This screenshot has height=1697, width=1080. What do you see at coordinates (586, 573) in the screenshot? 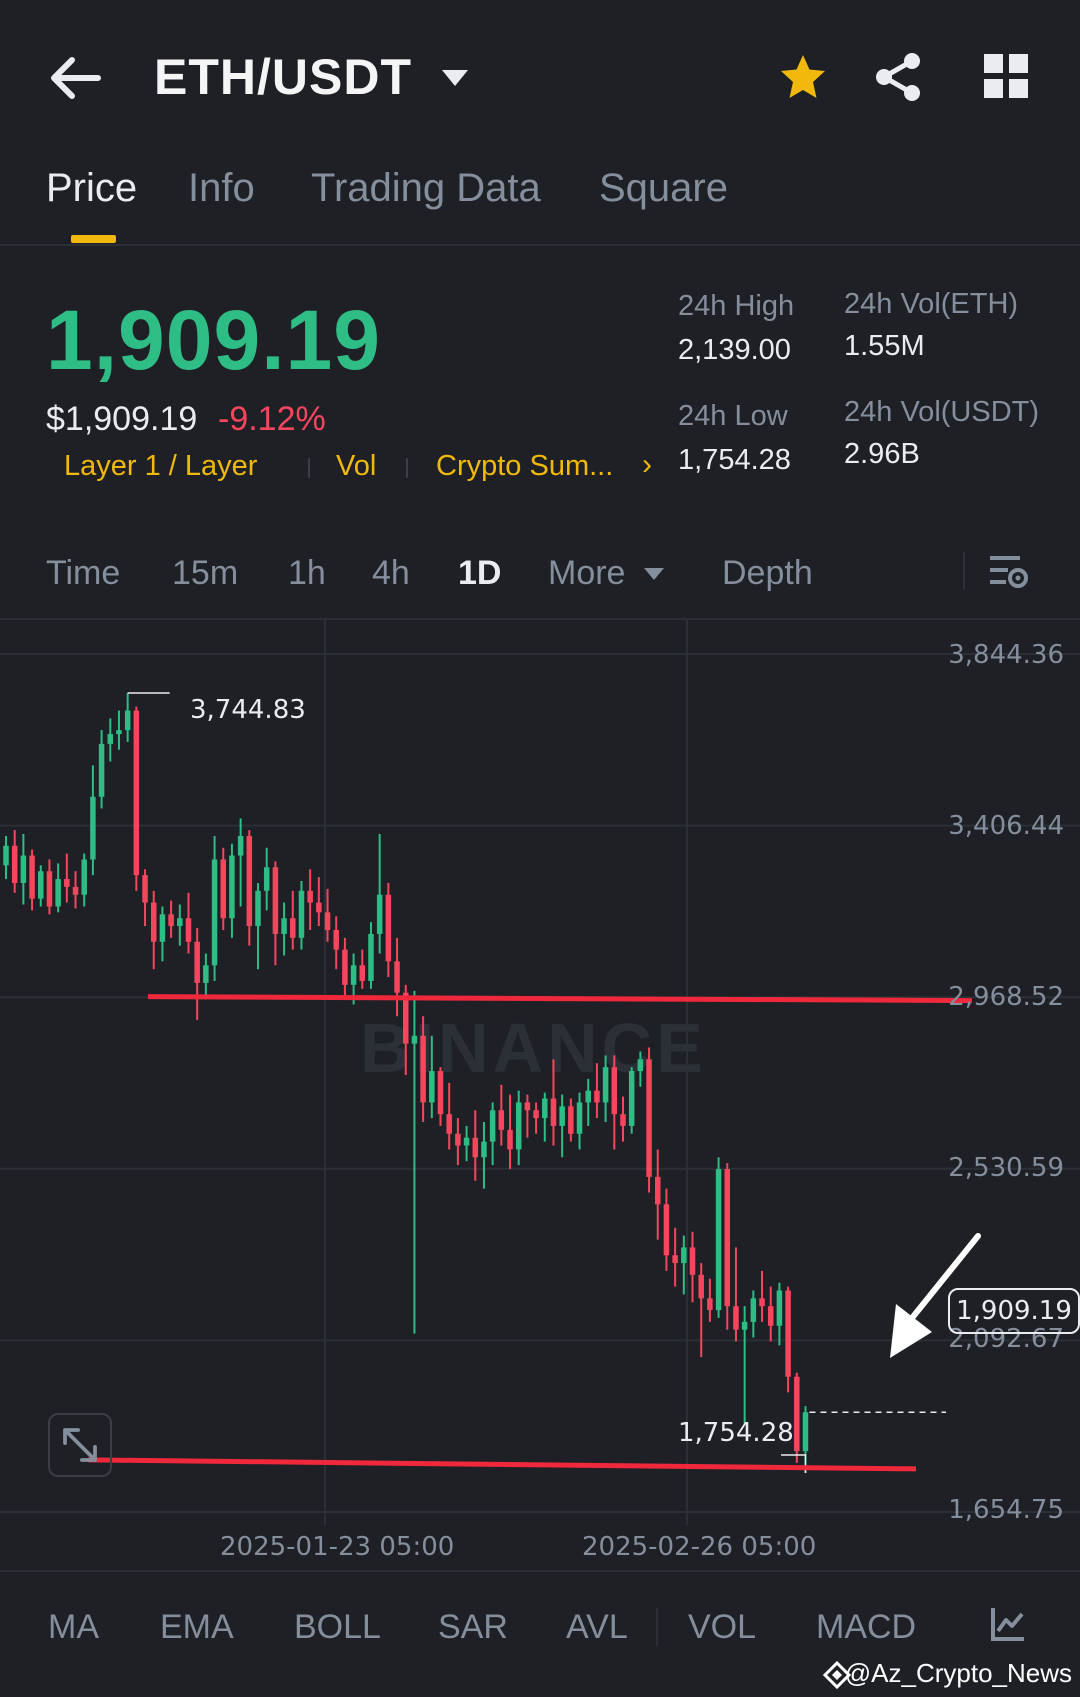
I see `interval-more: More` at bounding box center [586, 573].